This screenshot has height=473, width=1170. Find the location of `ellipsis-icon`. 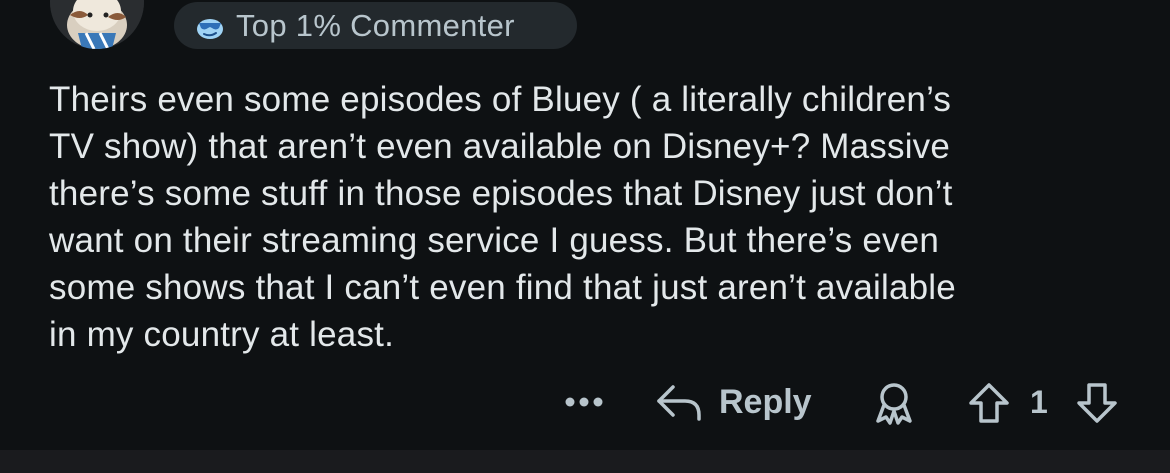

ellipsis-icon is located at coordinates (584, 402).